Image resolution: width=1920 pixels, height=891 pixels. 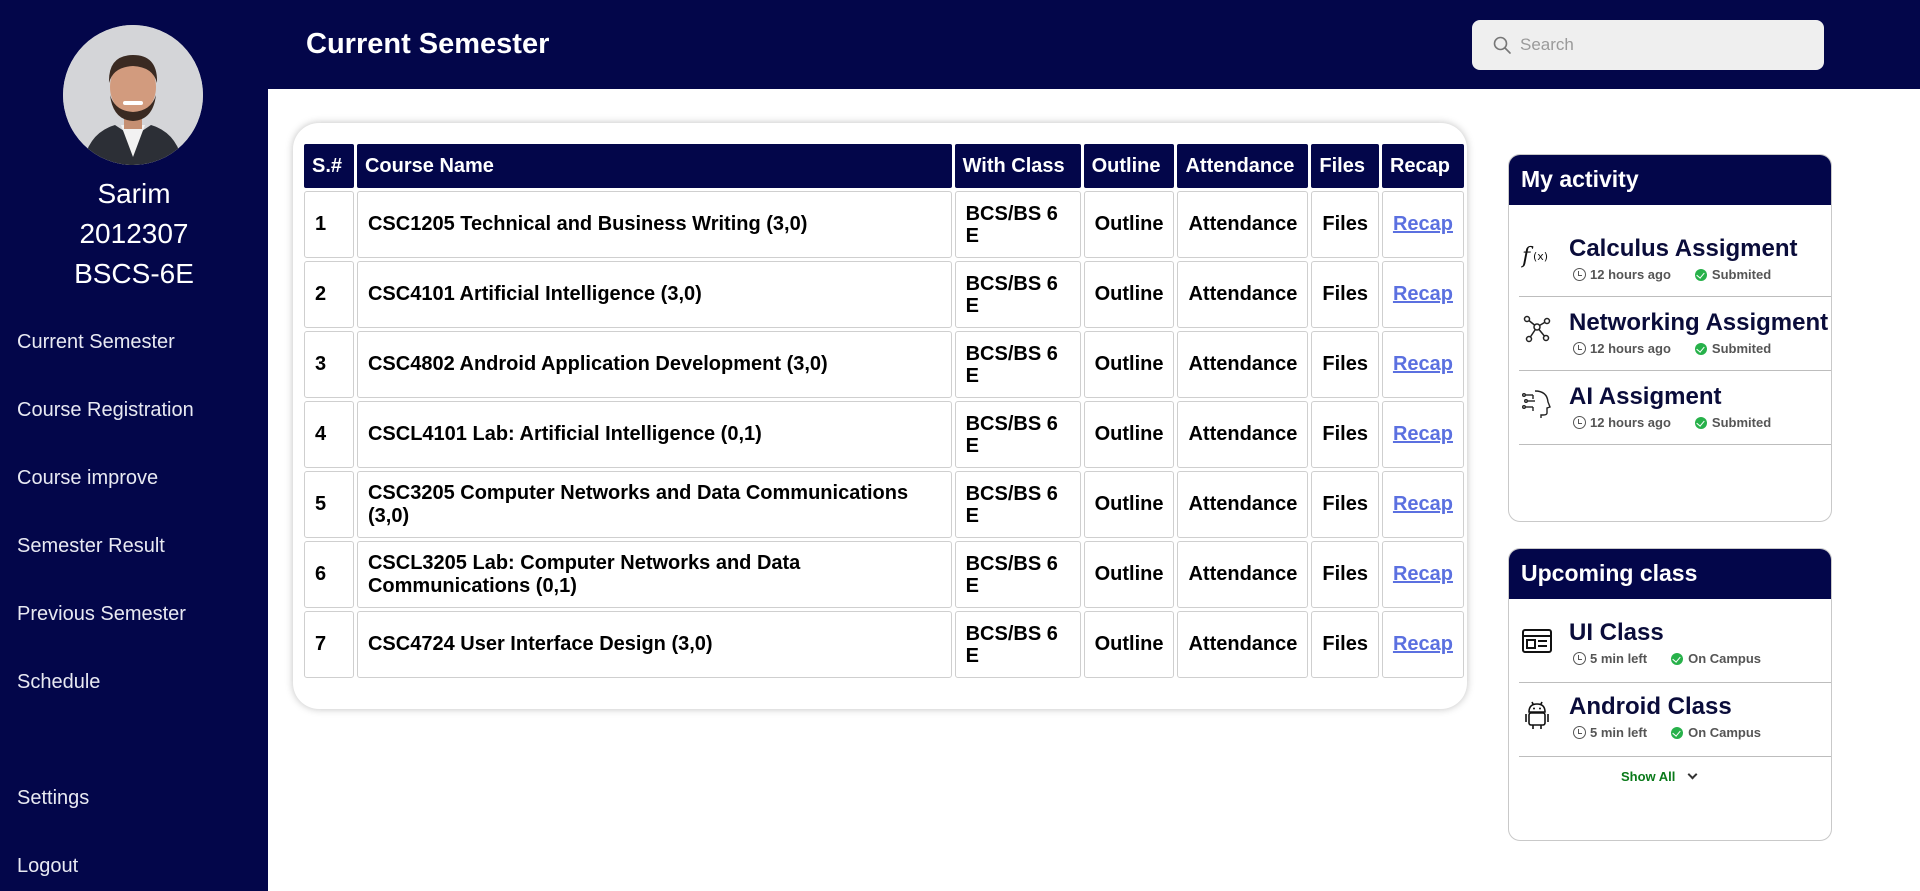 I want to click on activity-title: Calculus Assigment, so click(x=1683, y=248).